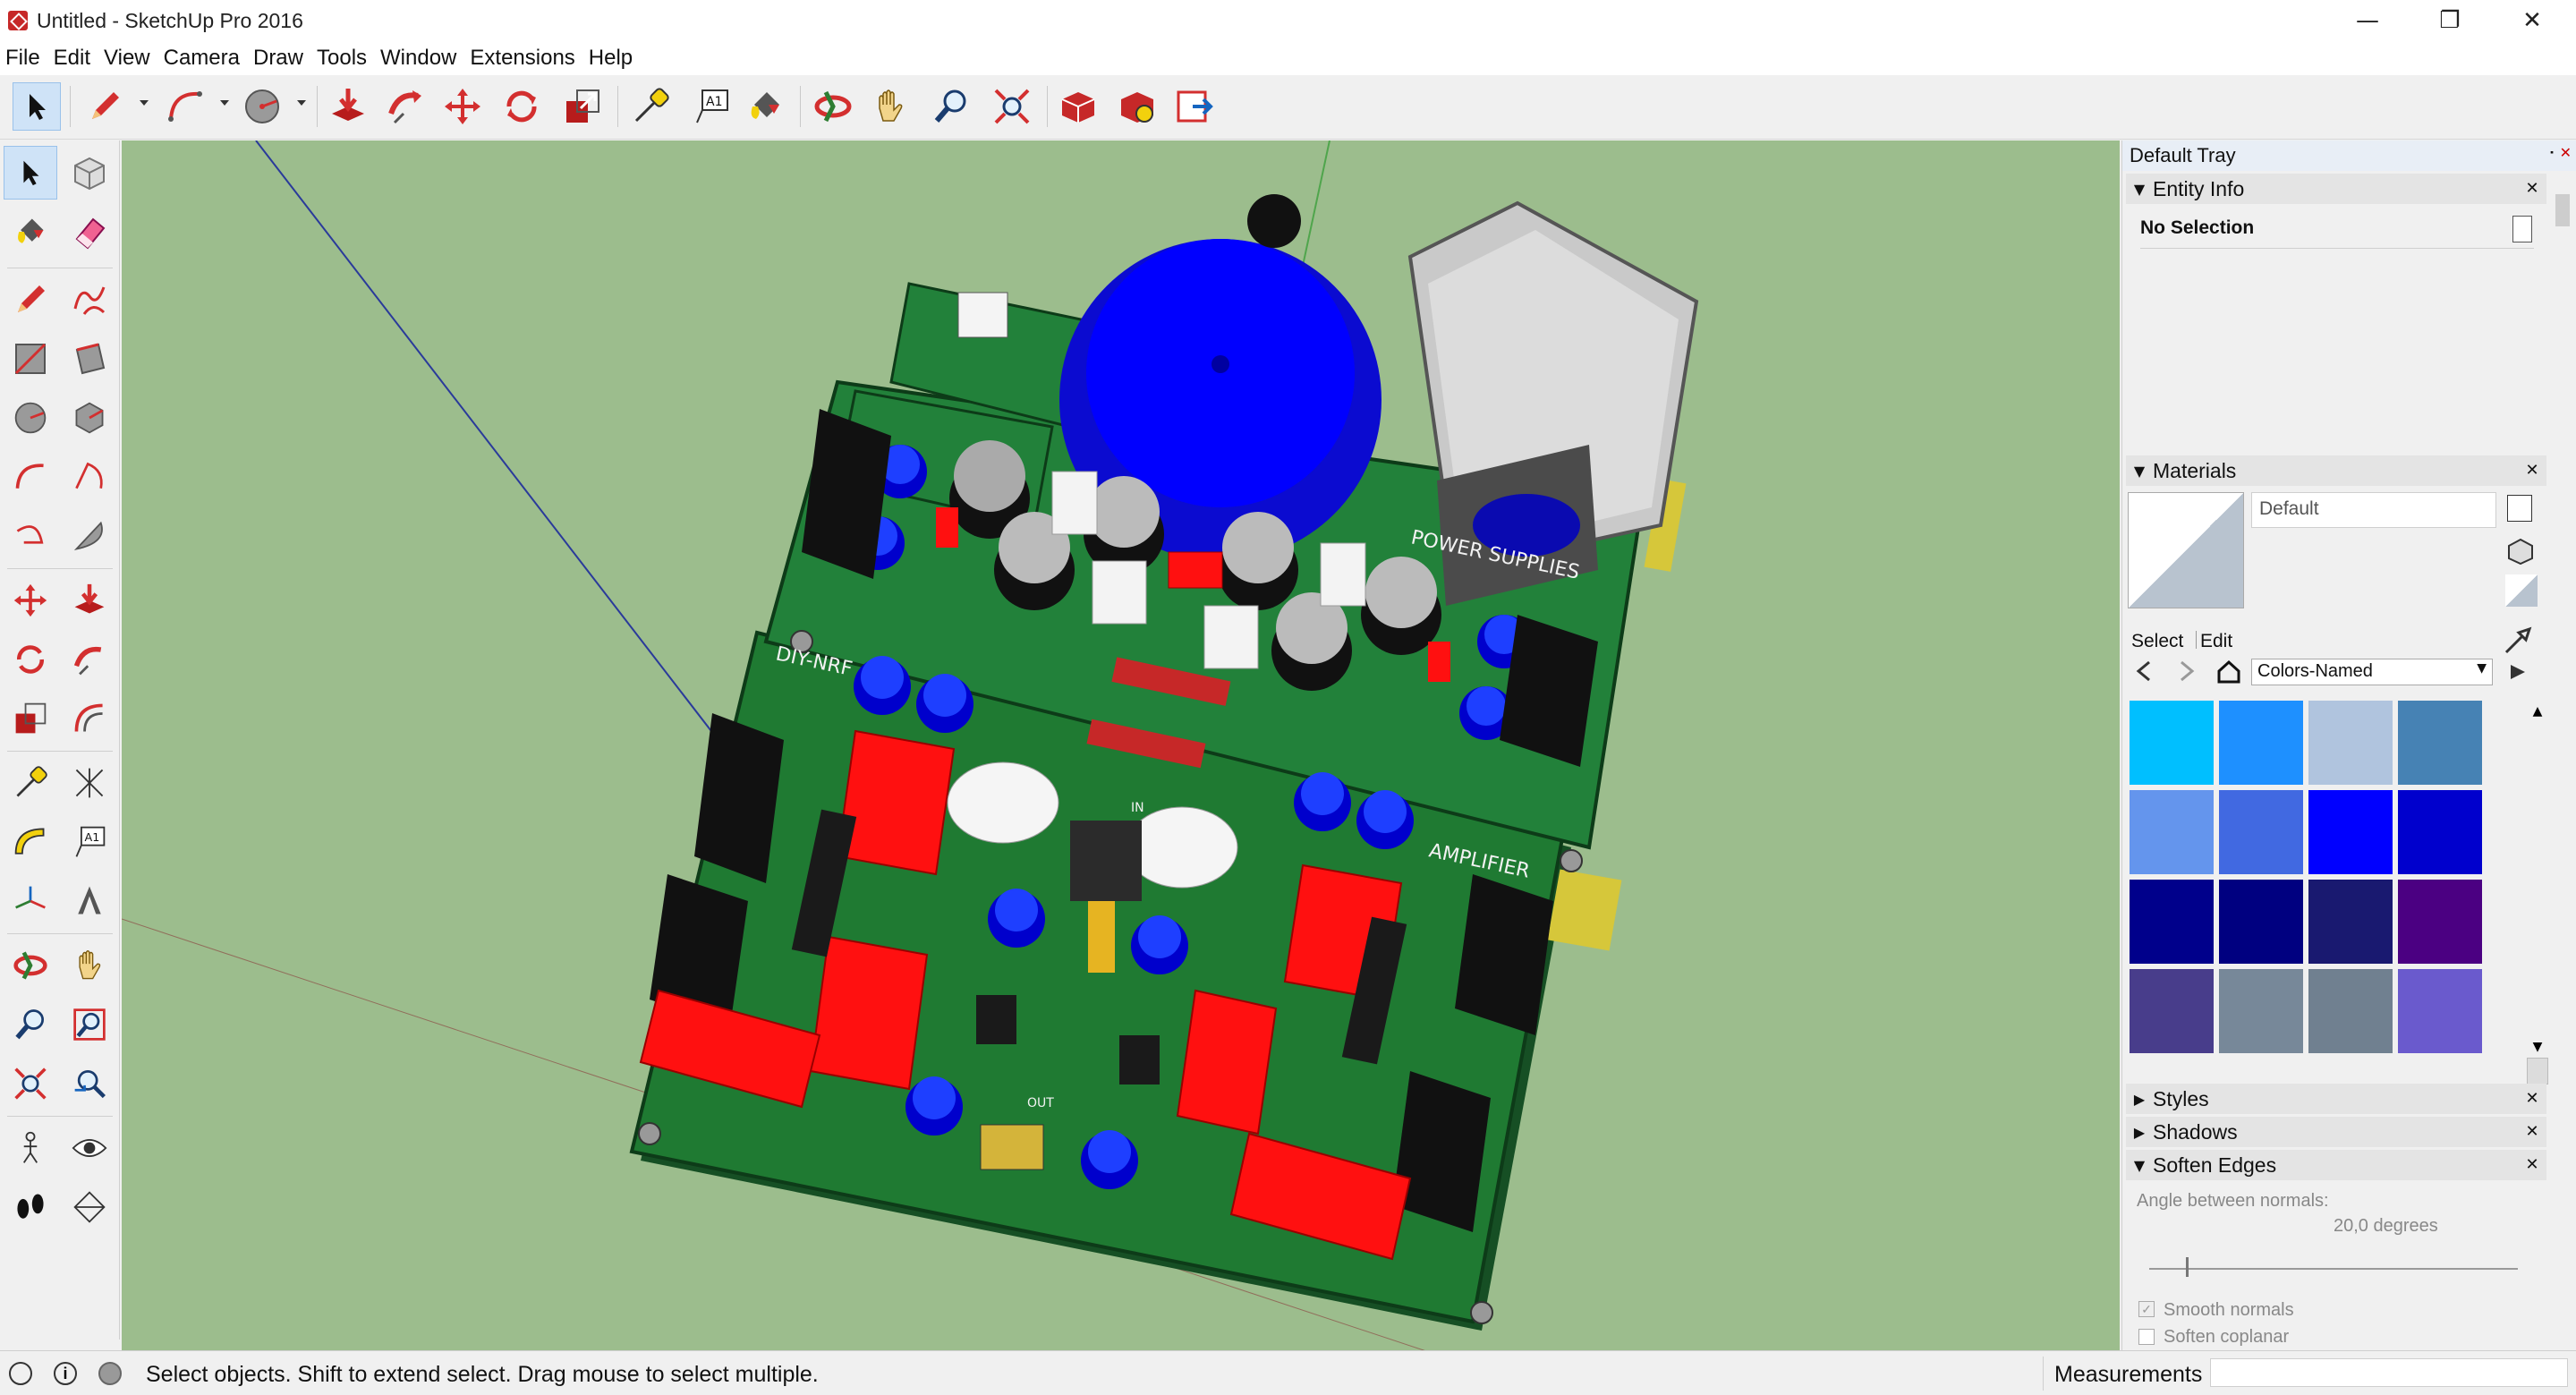  What do you see at coordinates (30, 659) in the screenshot?
I see `rotate-icon` at bounding box center [30, 659].